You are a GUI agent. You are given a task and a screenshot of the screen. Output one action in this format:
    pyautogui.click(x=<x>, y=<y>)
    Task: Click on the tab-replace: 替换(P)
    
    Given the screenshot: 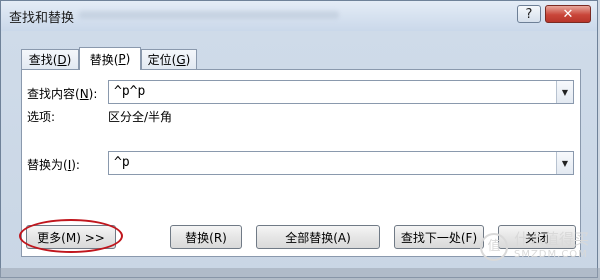 What is the action you would take?
    pyautogui.click(x=110, y=58)
    